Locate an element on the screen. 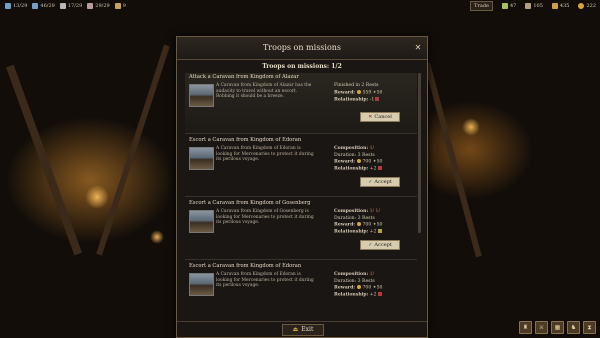 The image size is (600, 338). mission-reward: Reward: 559 ✦50 is located at coordinates (375, 93).